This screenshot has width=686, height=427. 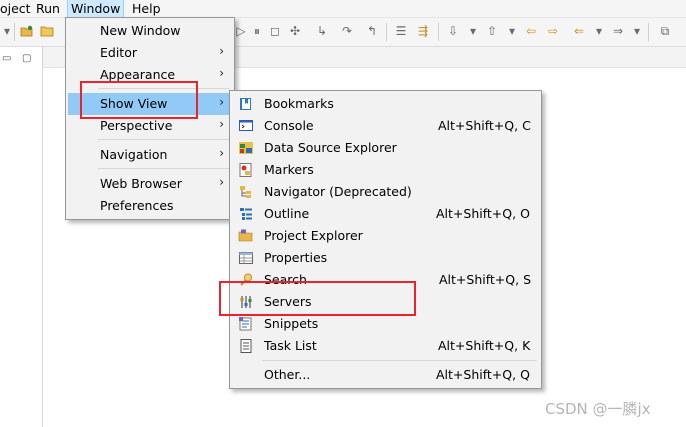 What do you see at coordinates (48, 8) in the screenshot?
I see `menu-run: Run` at bounding box center [48, 8].